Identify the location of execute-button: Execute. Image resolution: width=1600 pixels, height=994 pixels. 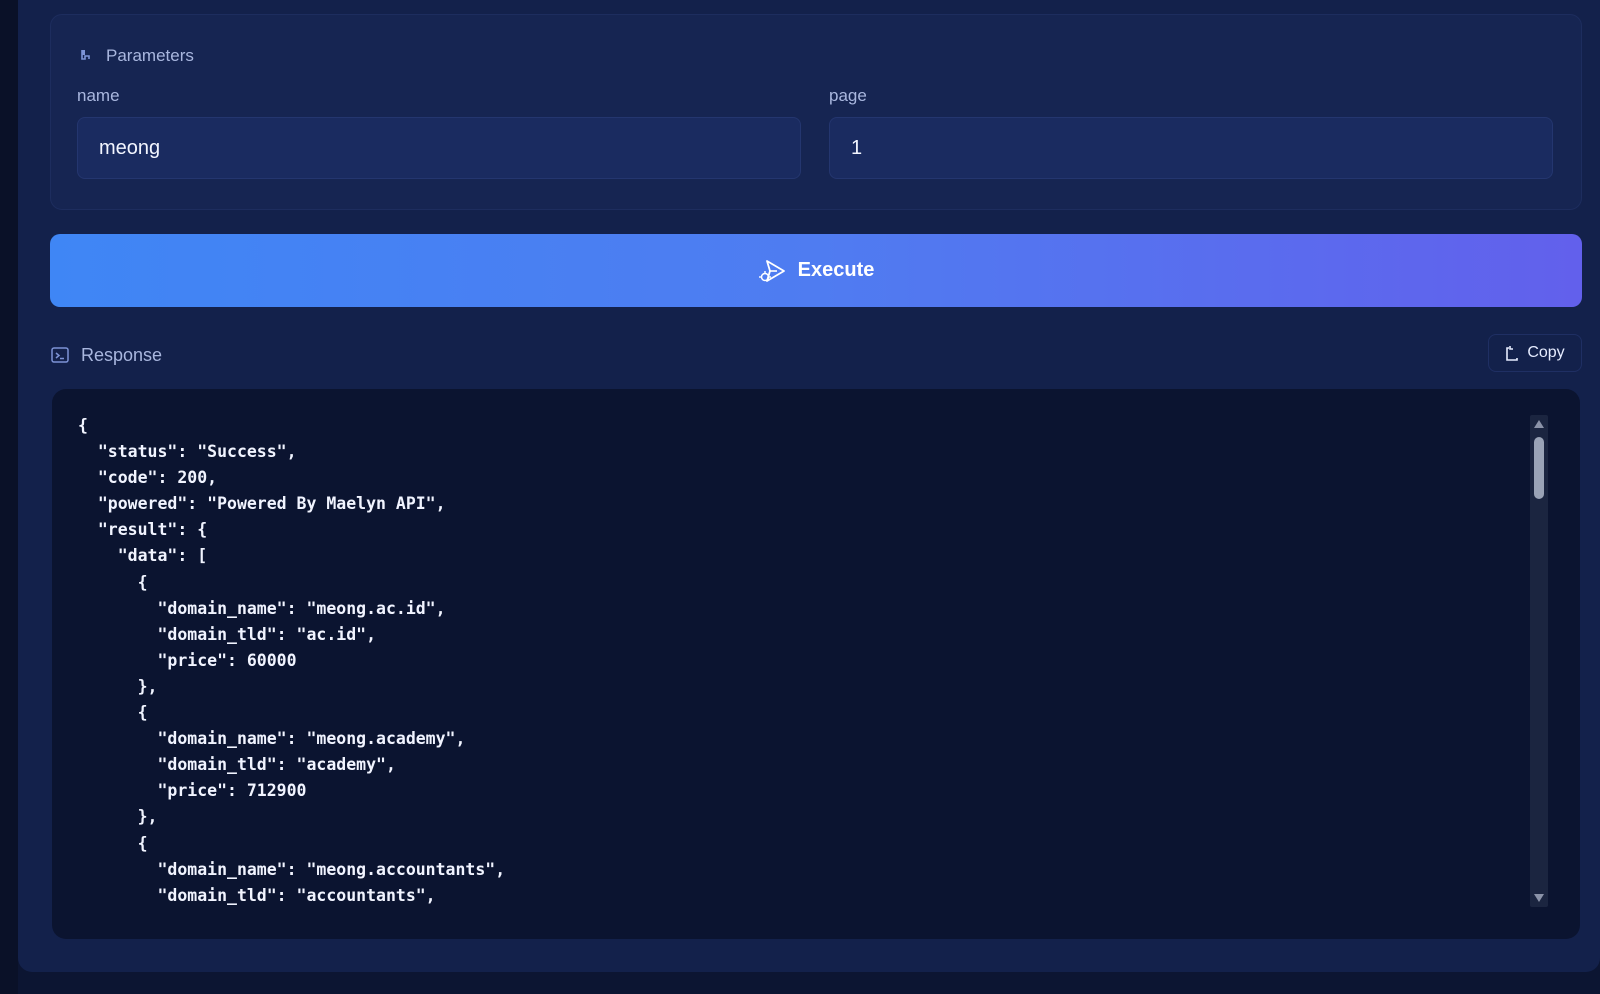
(816, 270).